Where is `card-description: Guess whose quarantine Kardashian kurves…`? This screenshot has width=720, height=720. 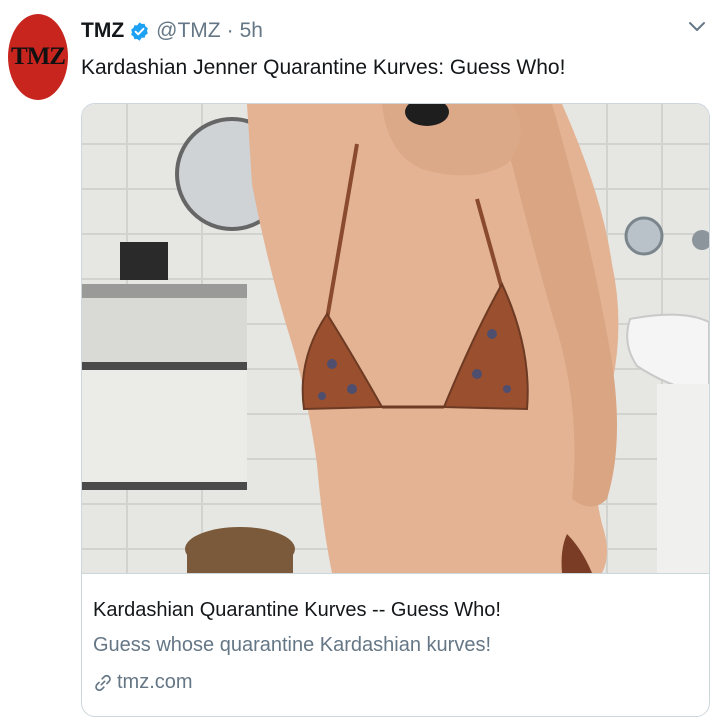
card-description: Guess whose quarantine Kardashian kurves… is located at coordinates (292, 645).